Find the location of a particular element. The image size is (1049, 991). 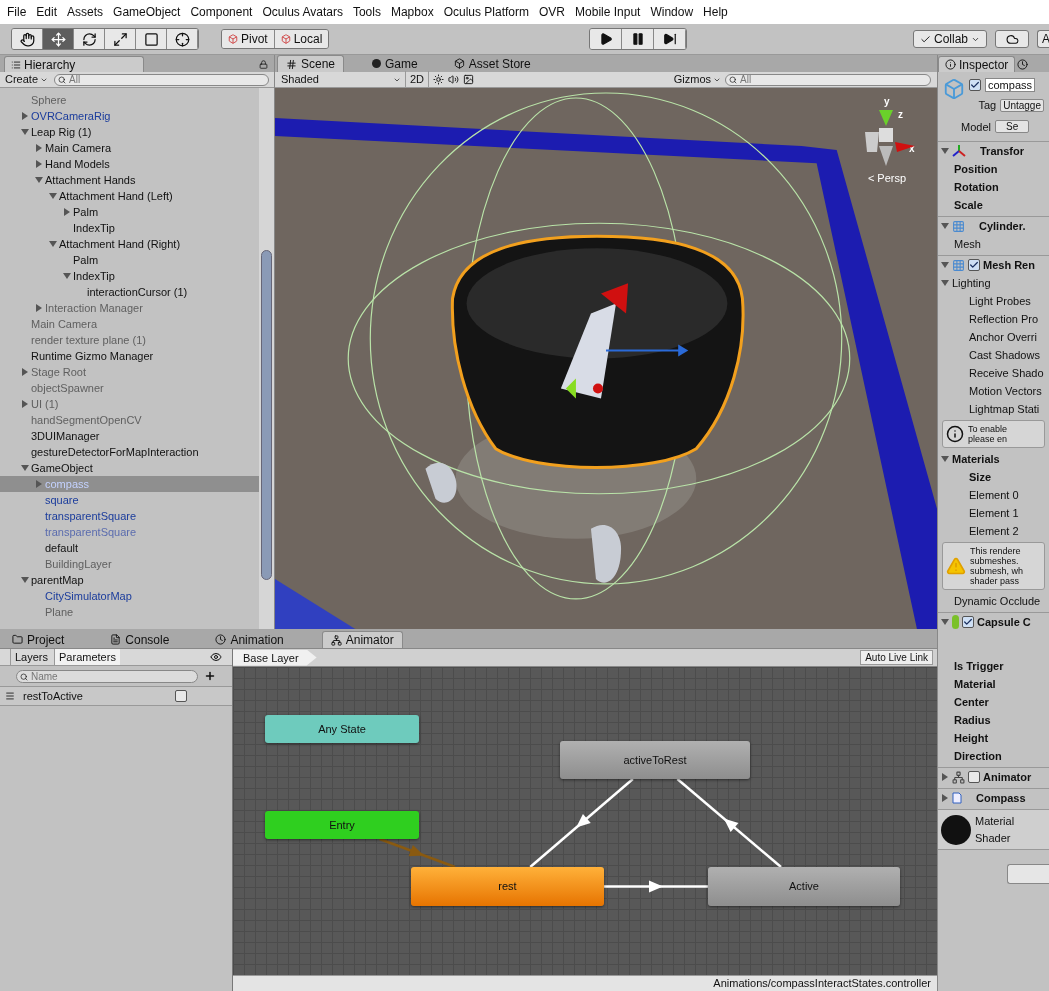

hierarchy-item: gestureDetectorForMapInteraction is located at coordinates (129, 452).